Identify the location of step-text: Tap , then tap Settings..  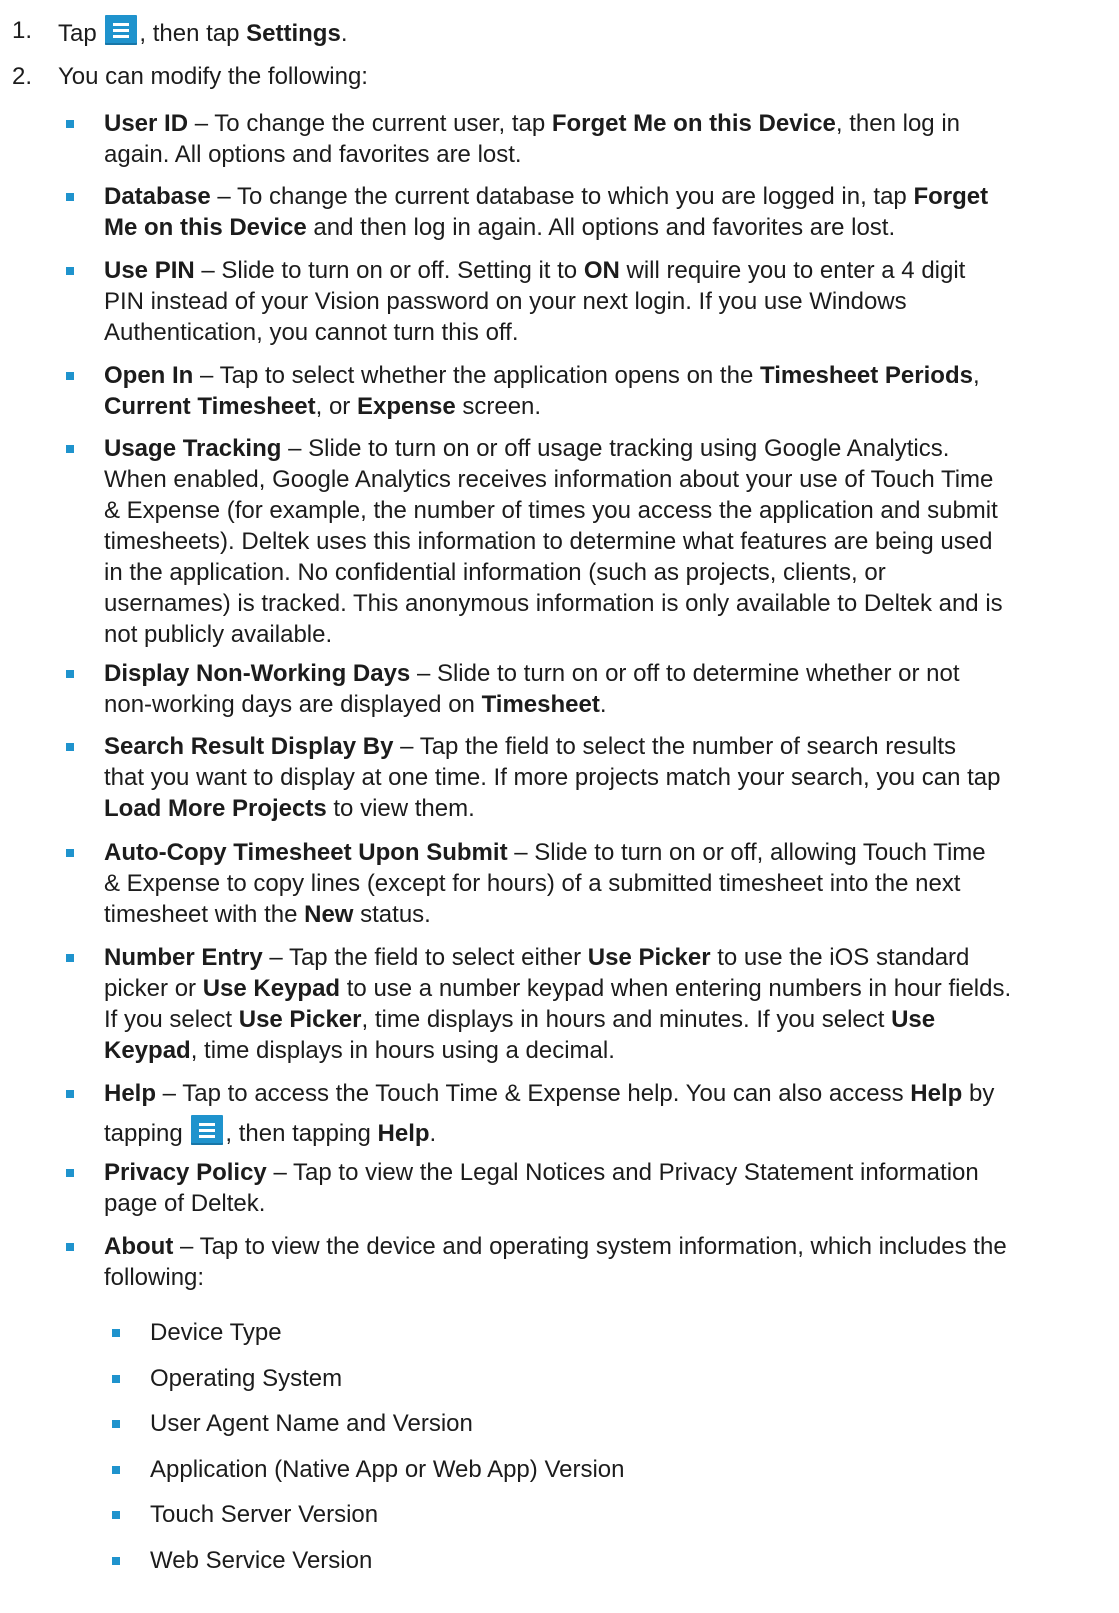
(202, 32).